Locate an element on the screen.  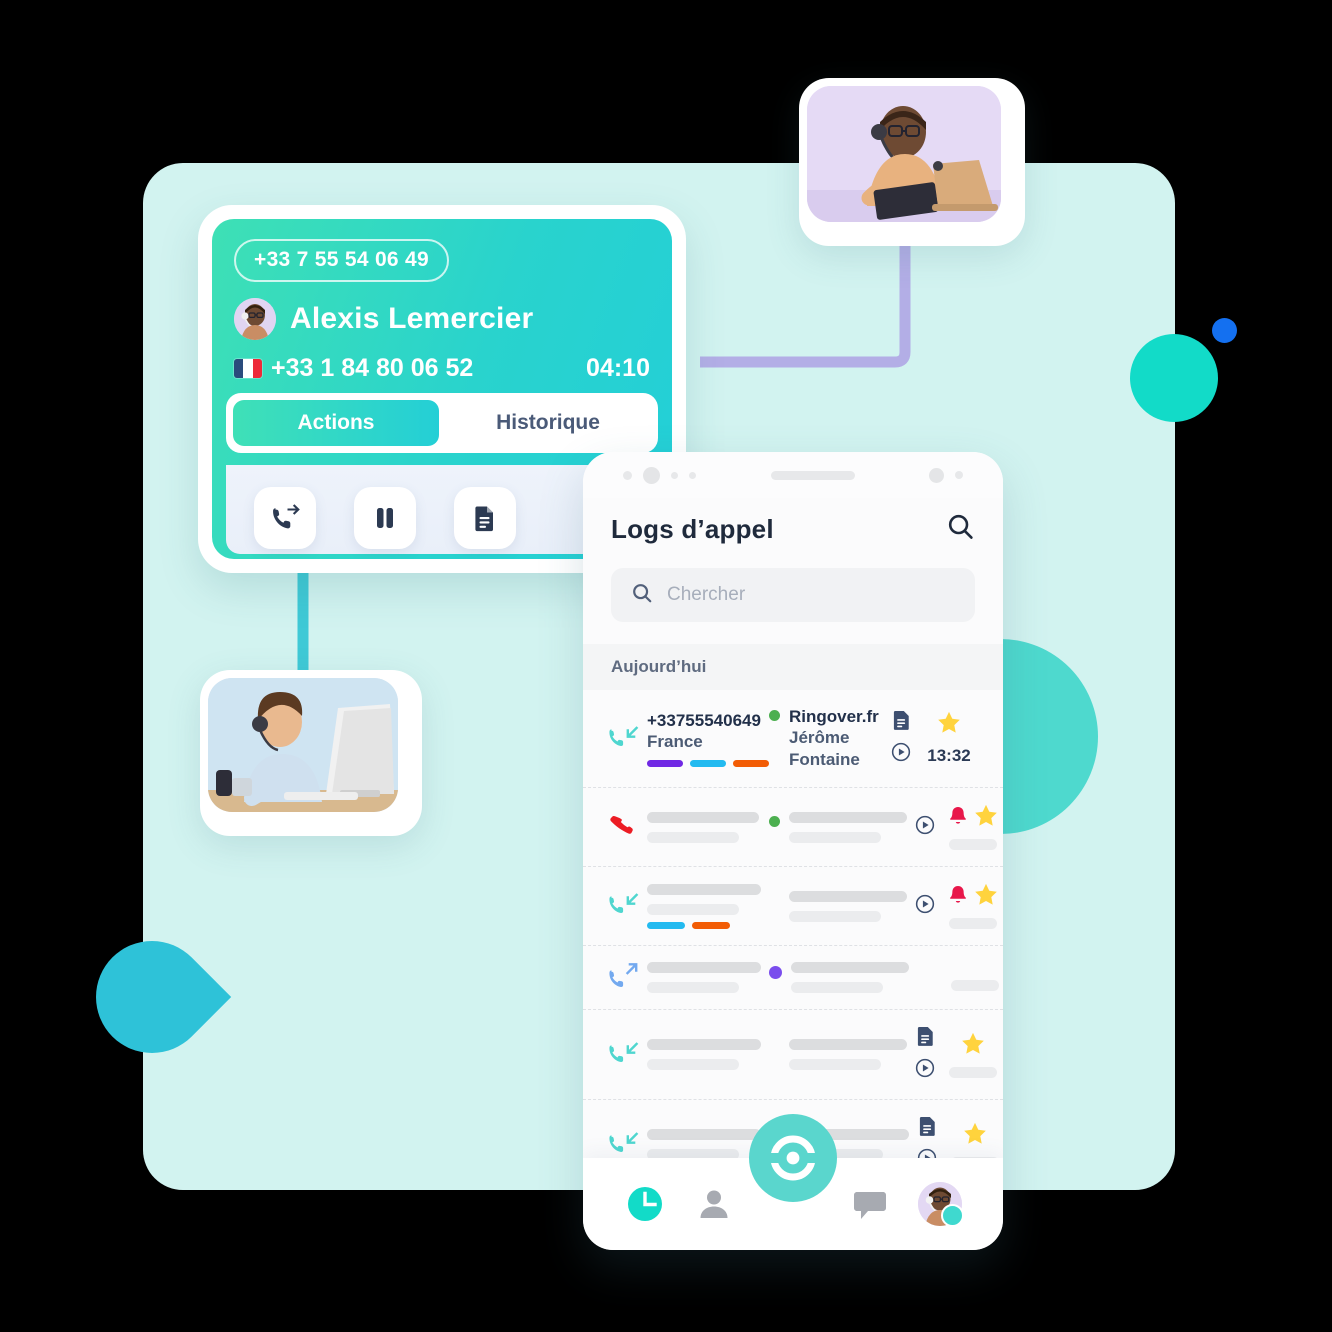
sidebar-item-contacts is located at coordinates (714, 1204).